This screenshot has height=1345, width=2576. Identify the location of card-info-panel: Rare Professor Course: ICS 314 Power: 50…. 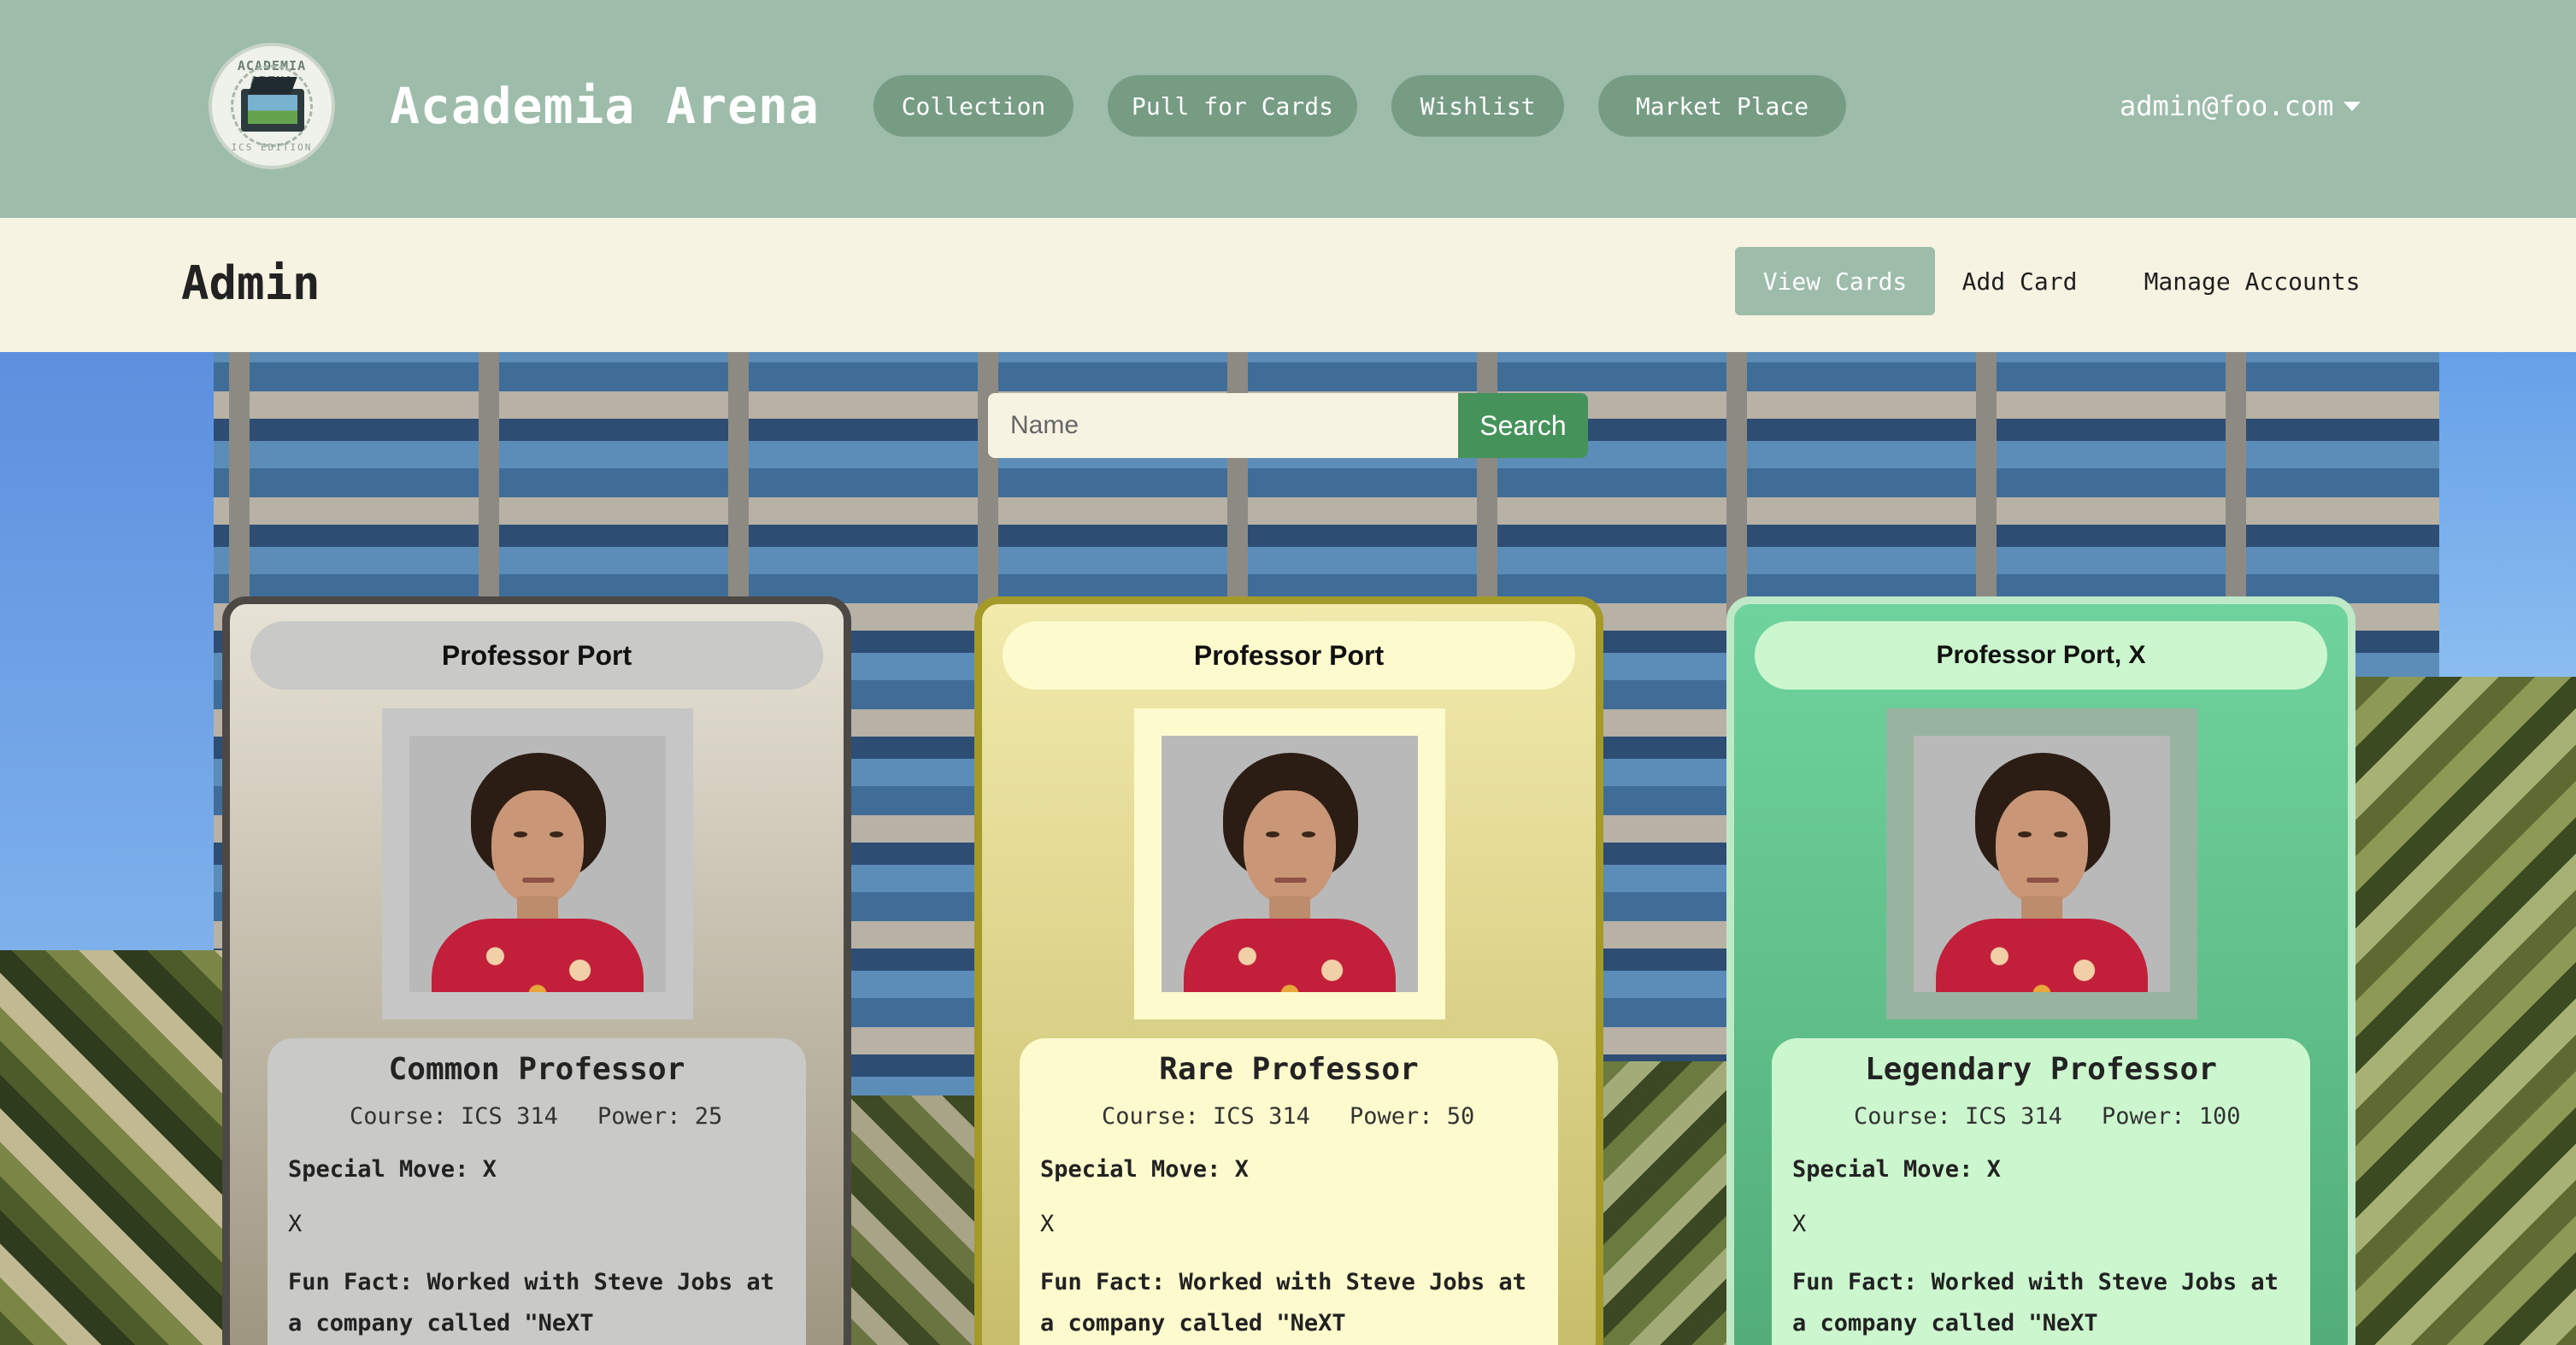
(1289, 1192).